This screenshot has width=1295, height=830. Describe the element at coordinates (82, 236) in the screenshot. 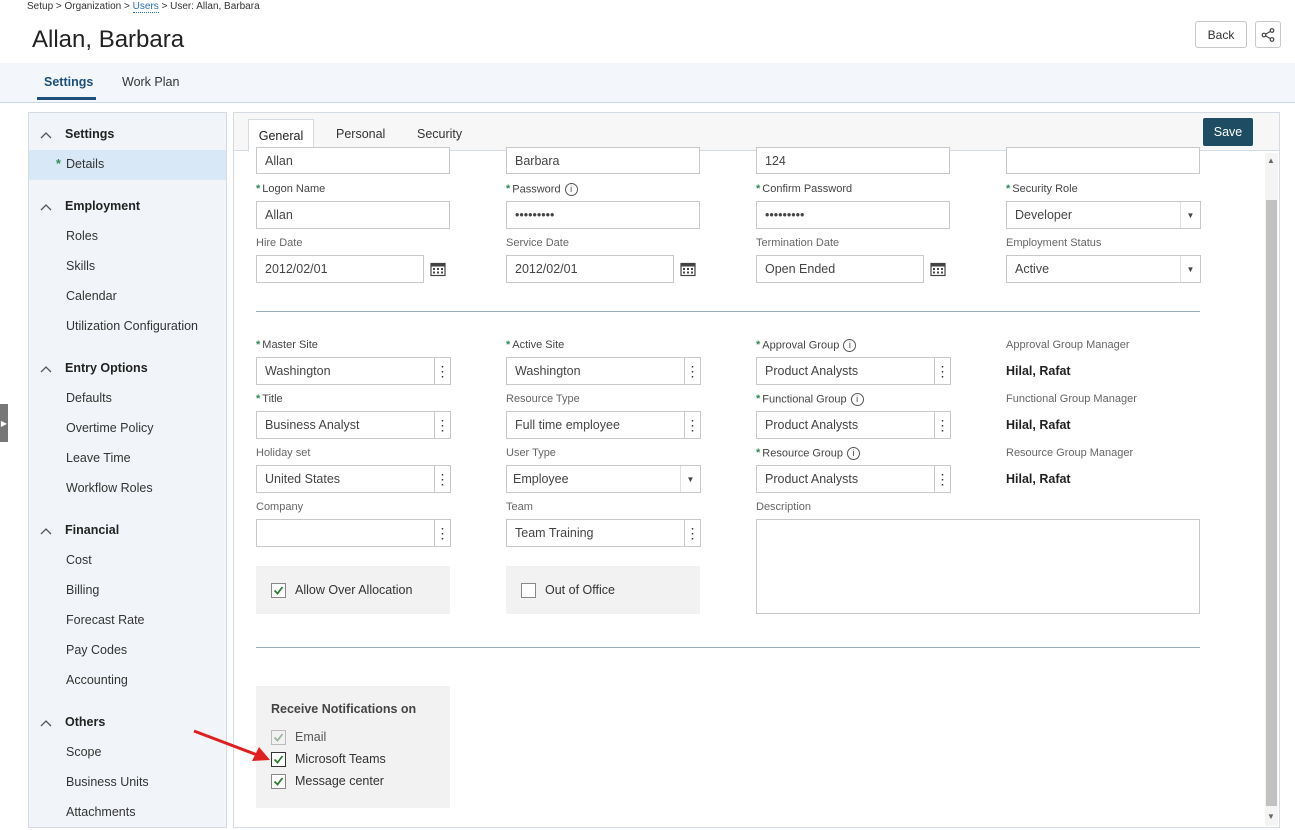

I see `sidebar-item-roles: Roles` at that location.